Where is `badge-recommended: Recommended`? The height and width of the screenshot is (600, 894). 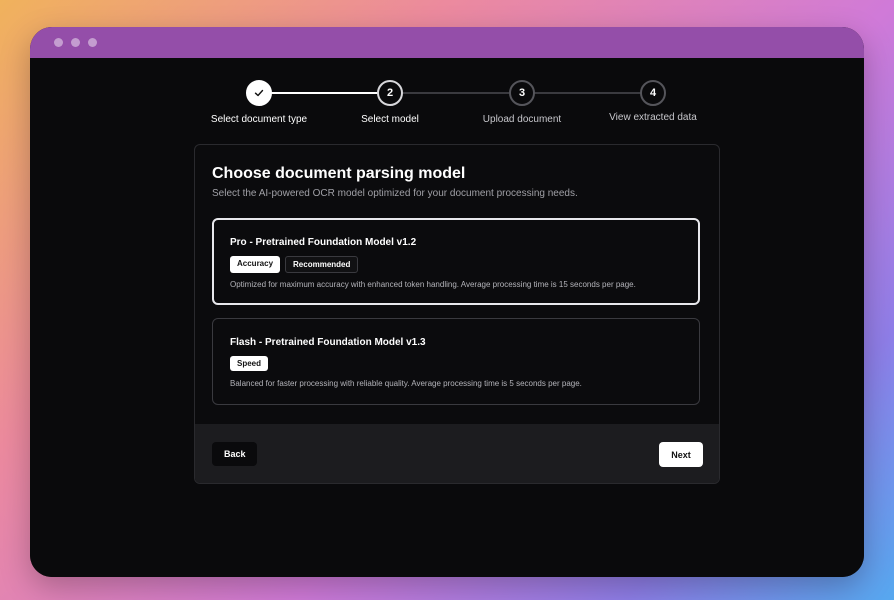 badge-recommended: Recommended is located at coordinates (322, 264).